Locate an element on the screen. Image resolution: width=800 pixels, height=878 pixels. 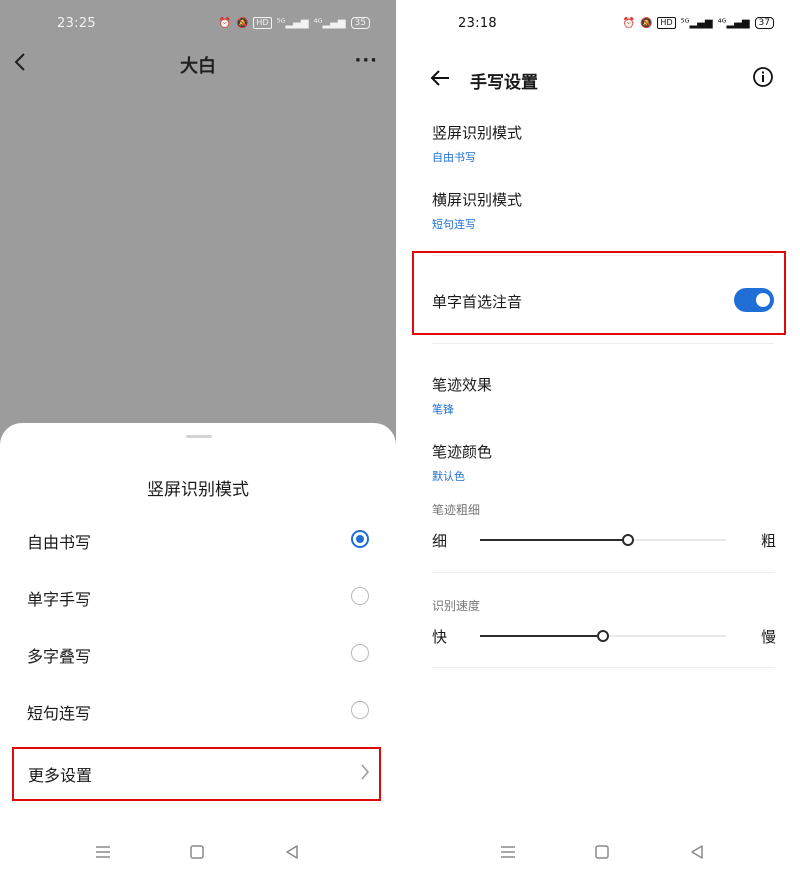
chat-header: 大白 ··· is located at coordinates (198, 63).